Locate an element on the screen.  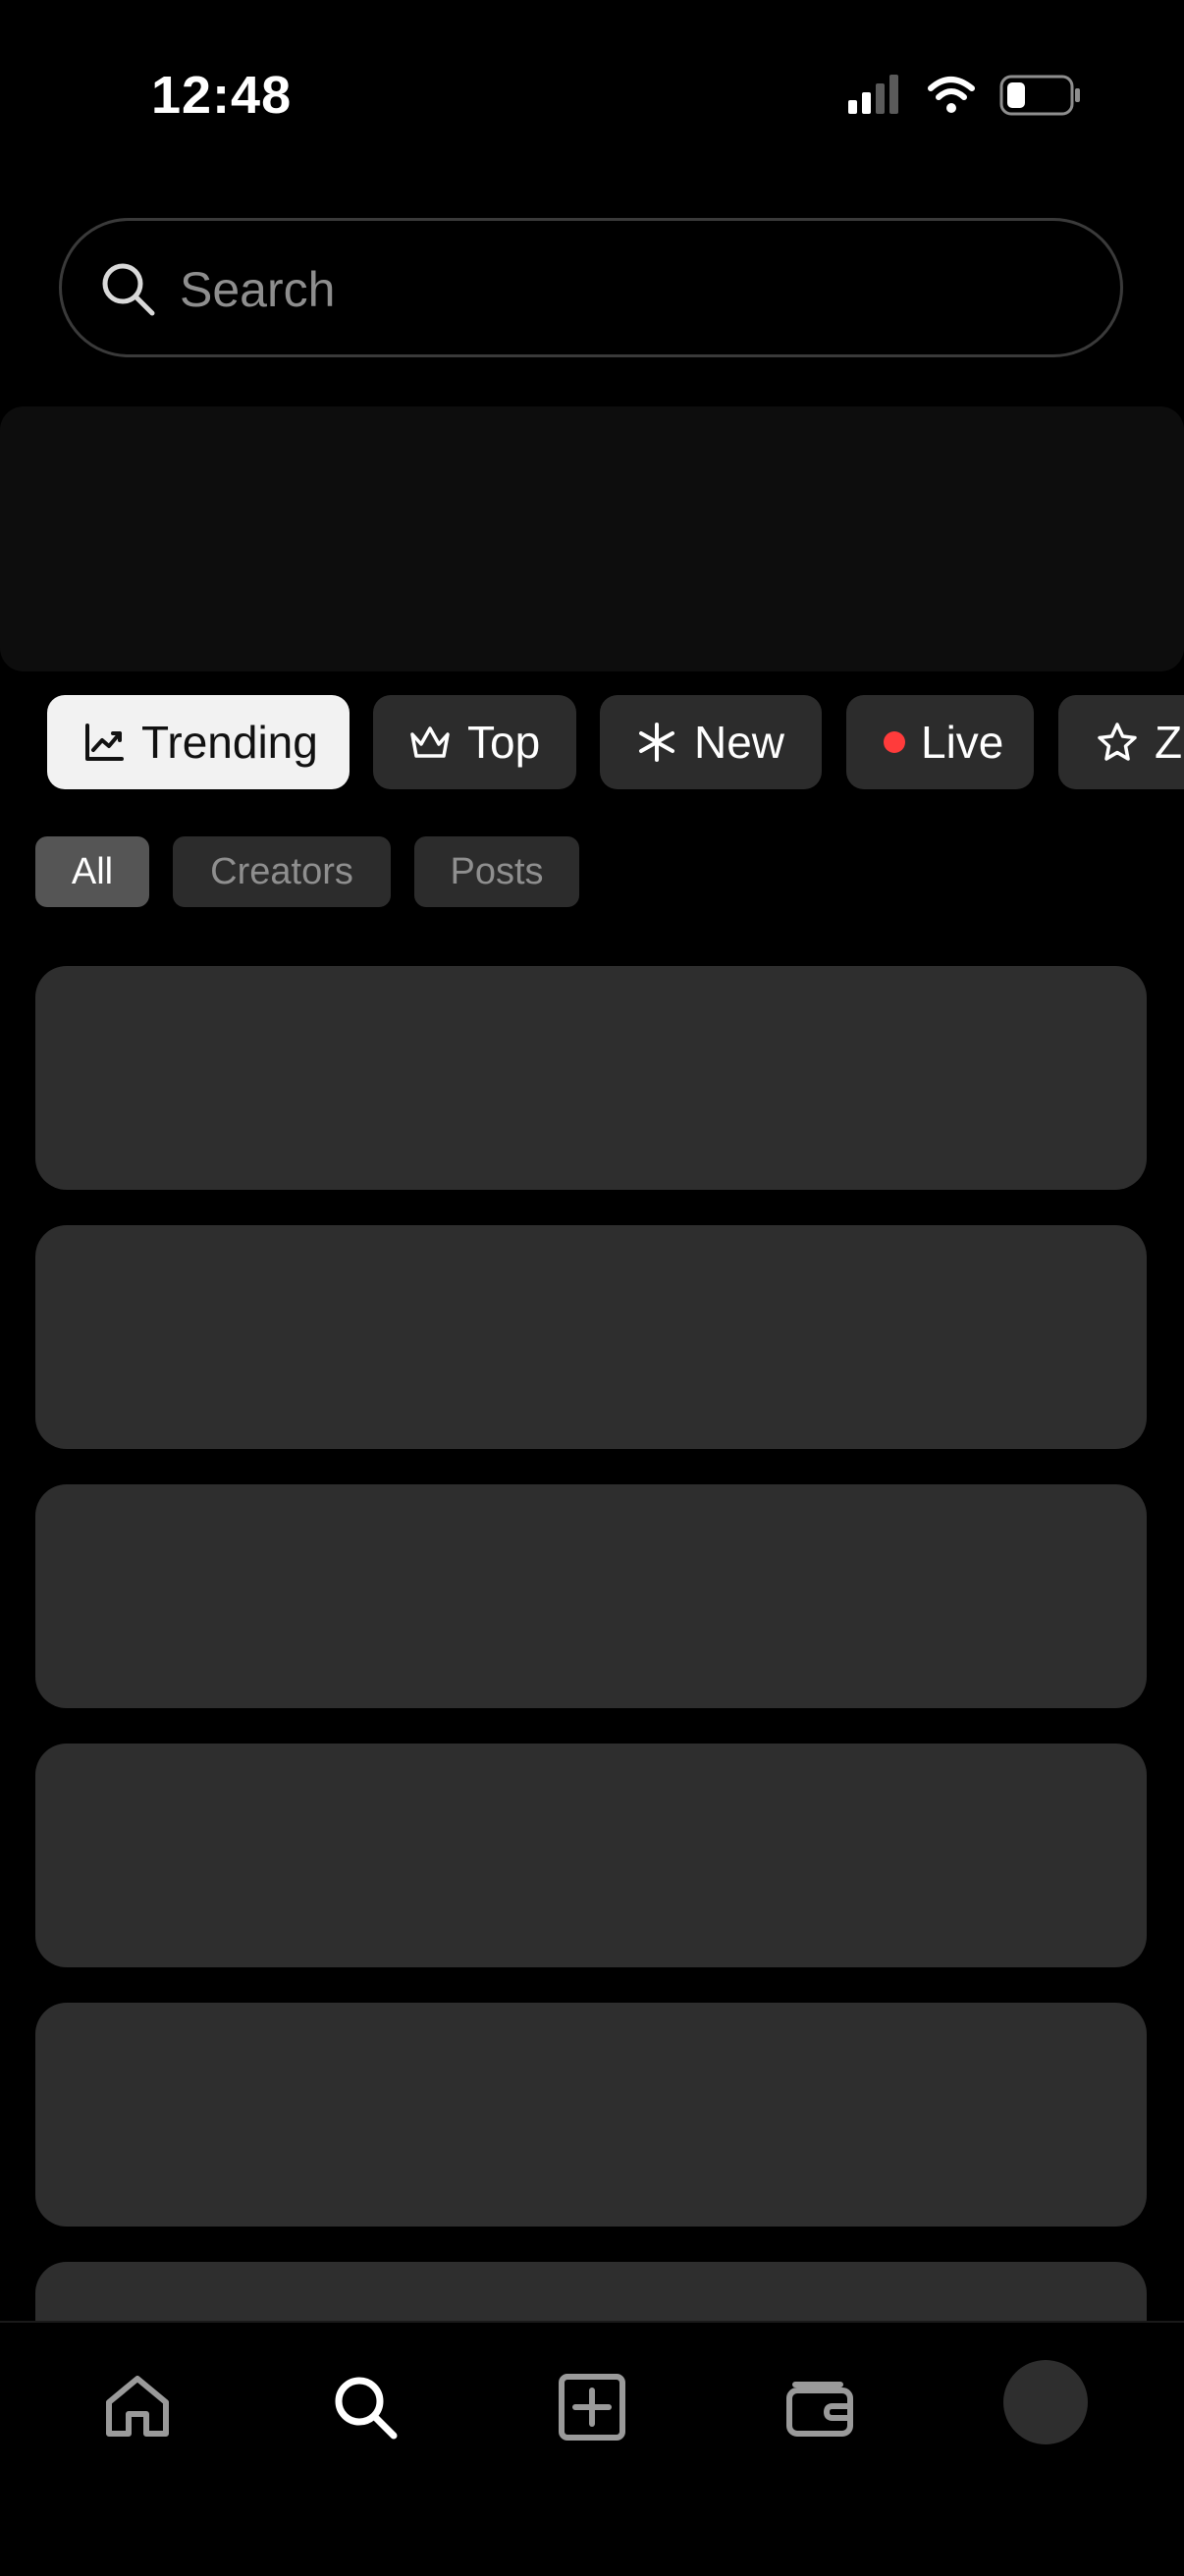
chip-live-label: Live is located at coordinates (963, 742).